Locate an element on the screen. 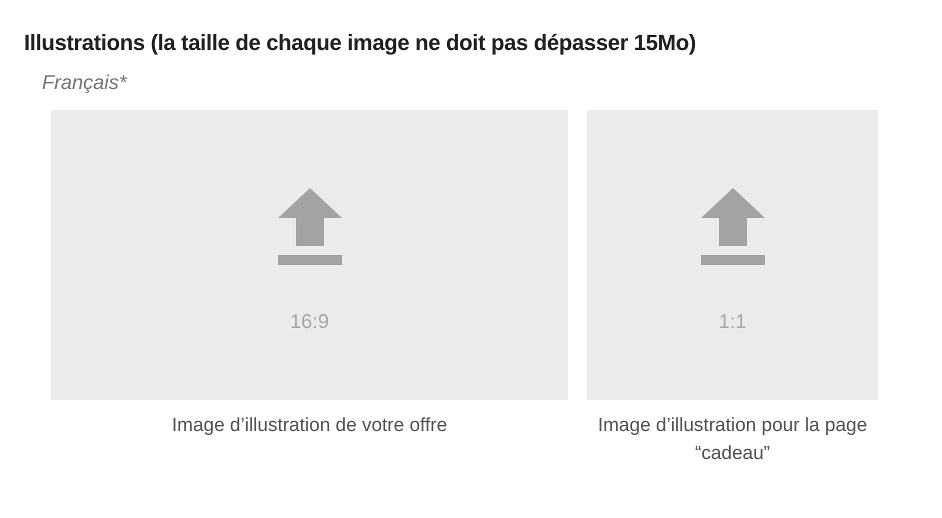  section-title: Illustrations (la taille de chaque image ne doit pas dépasser 15Mo) is located at coordinates (360, 43).